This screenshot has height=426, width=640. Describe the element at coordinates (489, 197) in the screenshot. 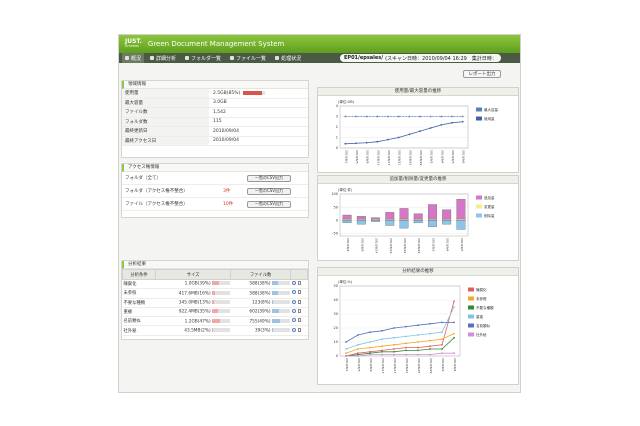

I see `legend-label: 追加量` at that location.